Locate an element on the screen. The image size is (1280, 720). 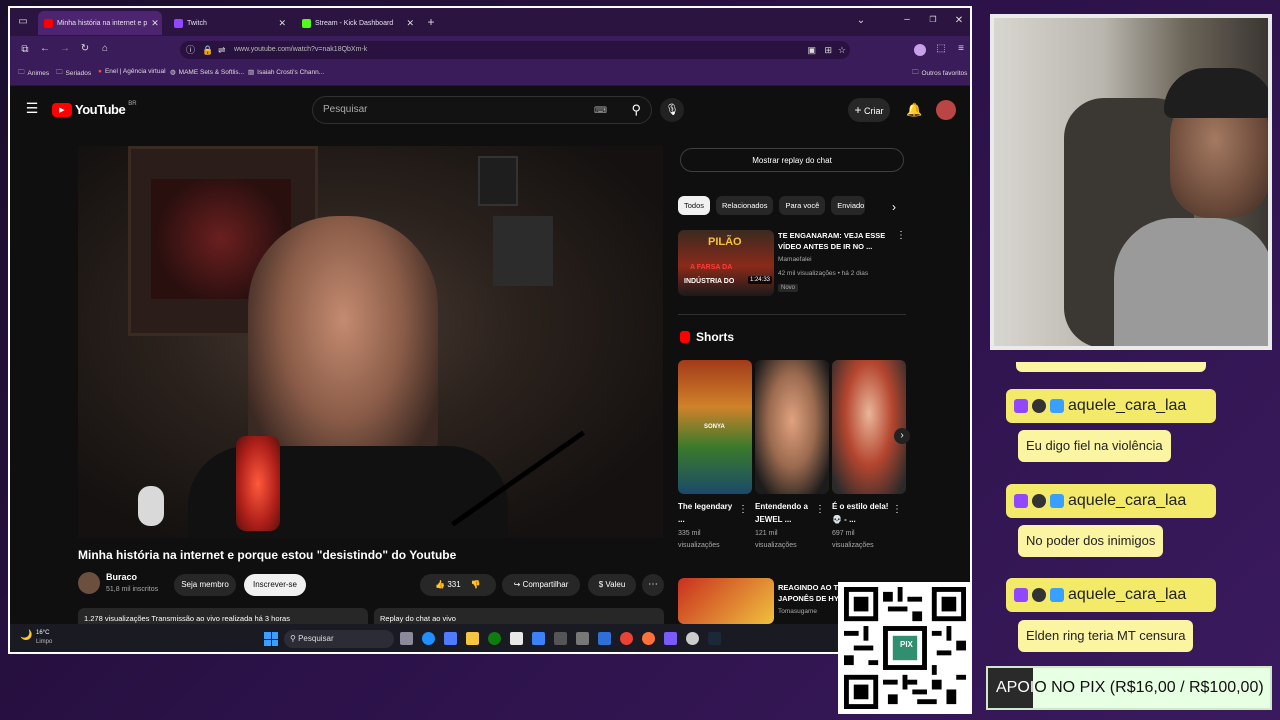
bookmark-label: Outros favoritos is located at coordinates (944, 73).